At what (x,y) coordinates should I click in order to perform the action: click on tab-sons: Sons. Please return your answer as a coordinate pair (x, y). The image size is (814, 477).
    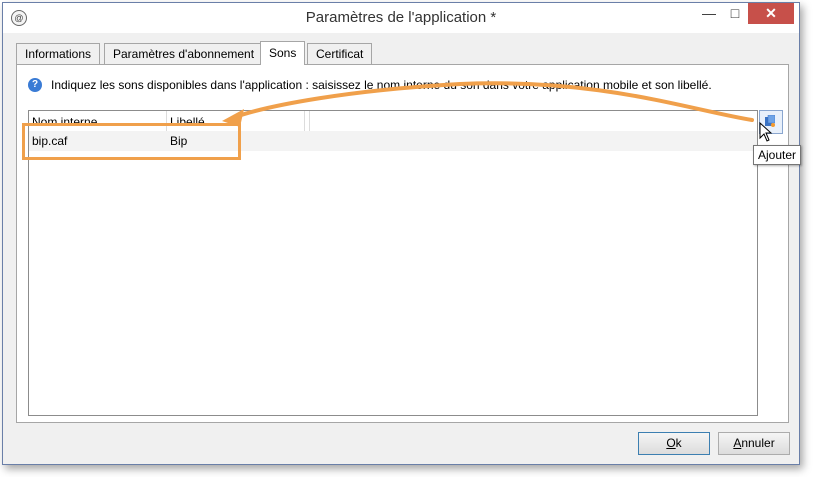
    Looking at the image, I should click on (283, 53).